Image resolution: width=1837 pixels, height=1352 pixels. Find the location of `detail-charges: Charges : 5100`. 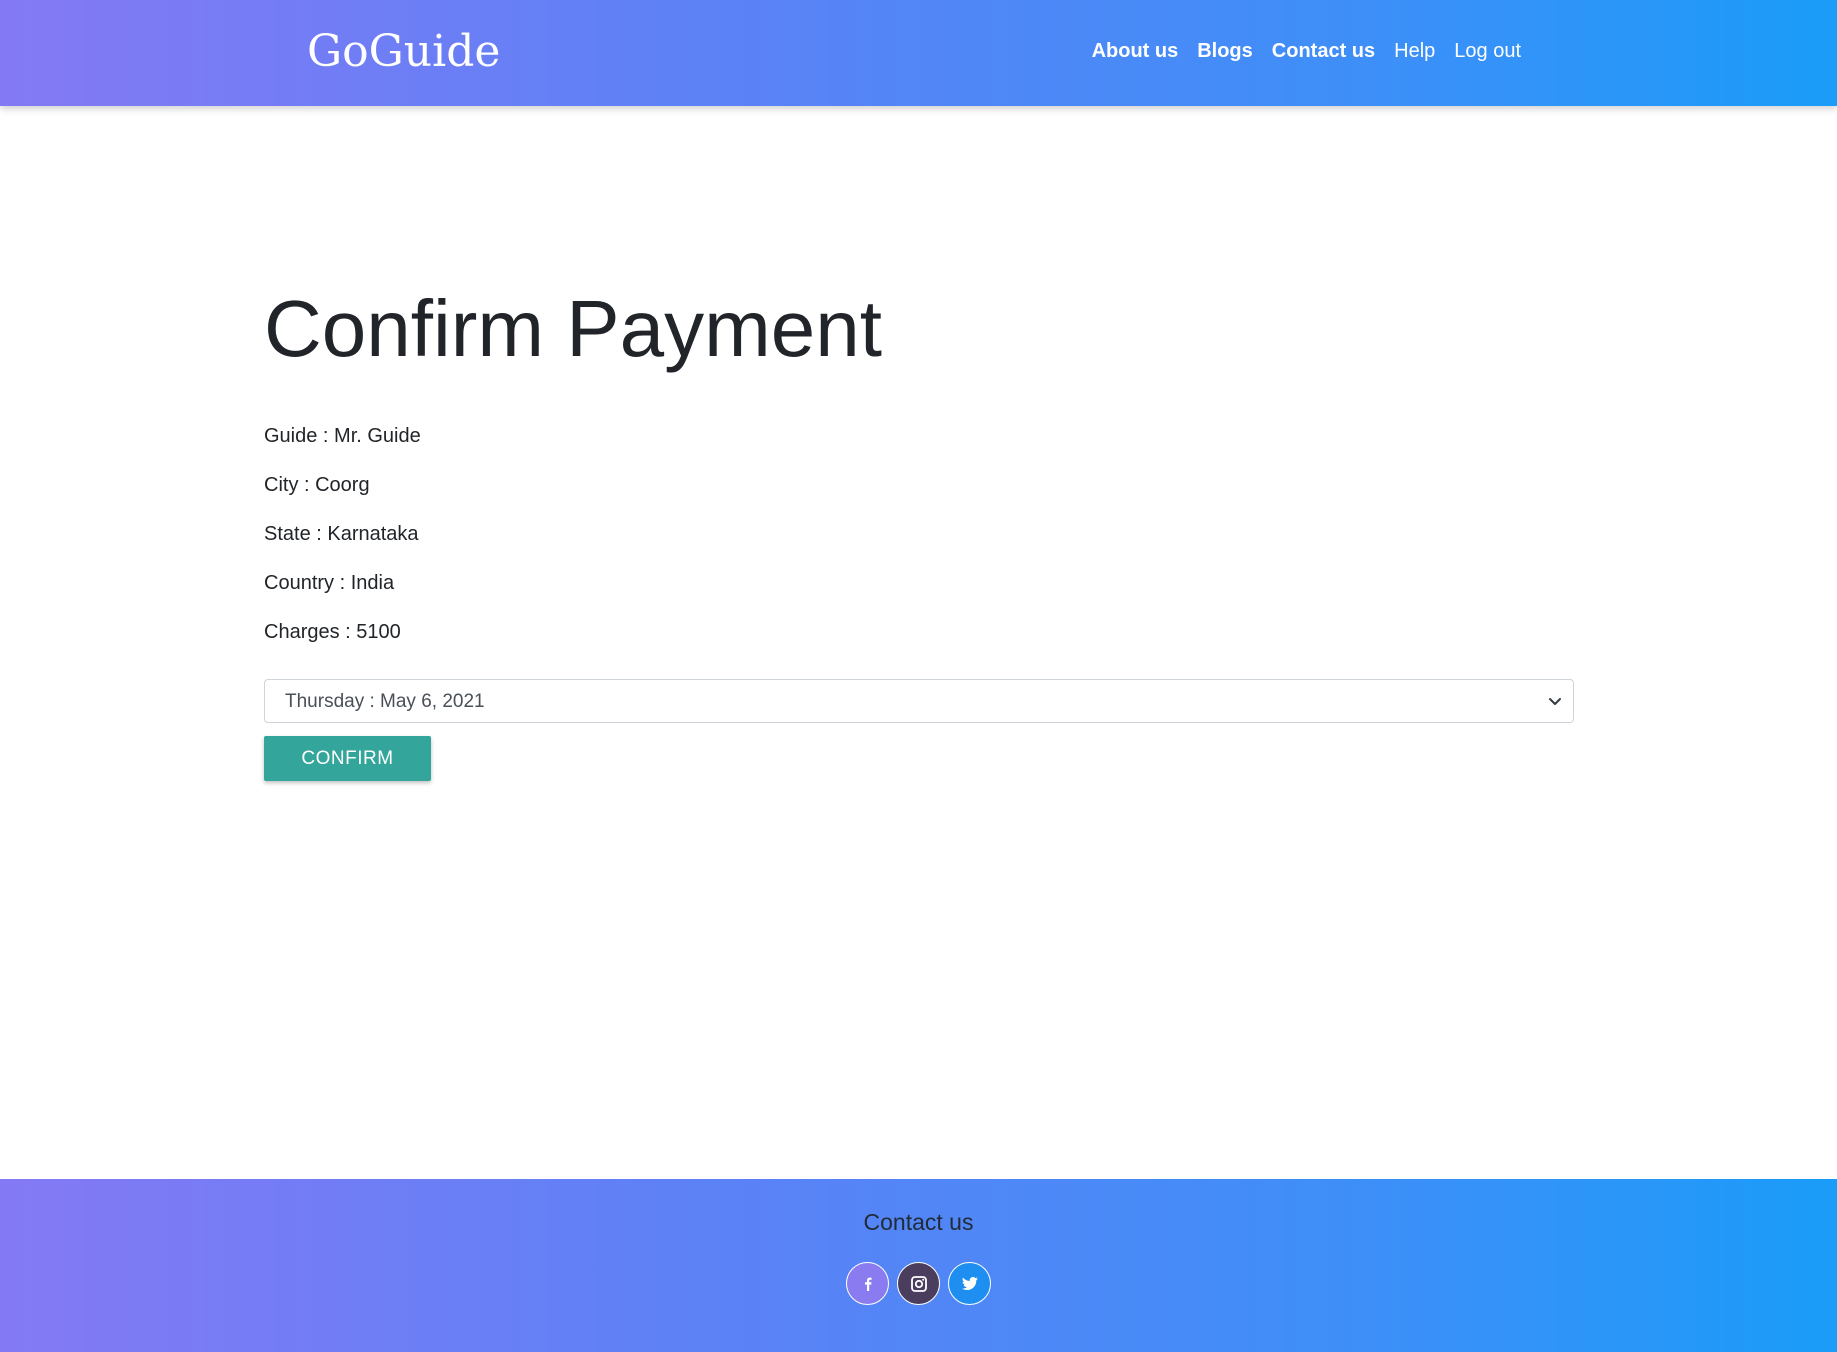

detail-charges: Charges : 5100 is located at coordinates (332, 632).